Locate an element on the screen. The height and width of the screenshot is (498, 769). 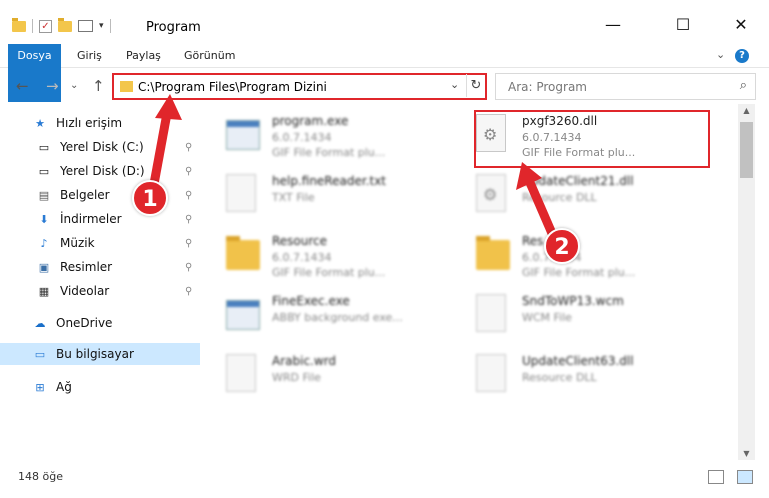
callout-1: 1 is located at coordinates (150, 198).